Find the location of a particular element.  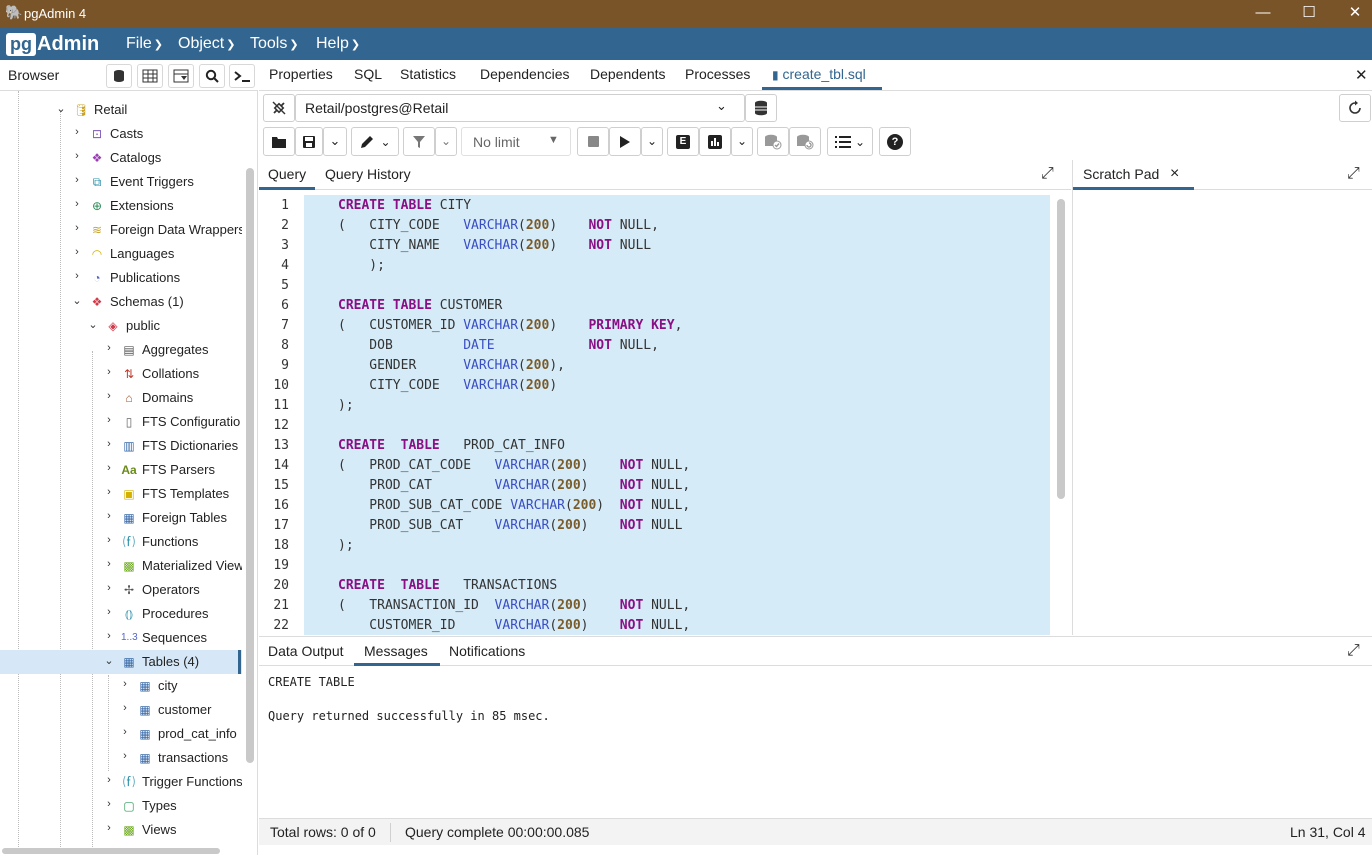

new-connection-button is located at coordinates (761, 108).